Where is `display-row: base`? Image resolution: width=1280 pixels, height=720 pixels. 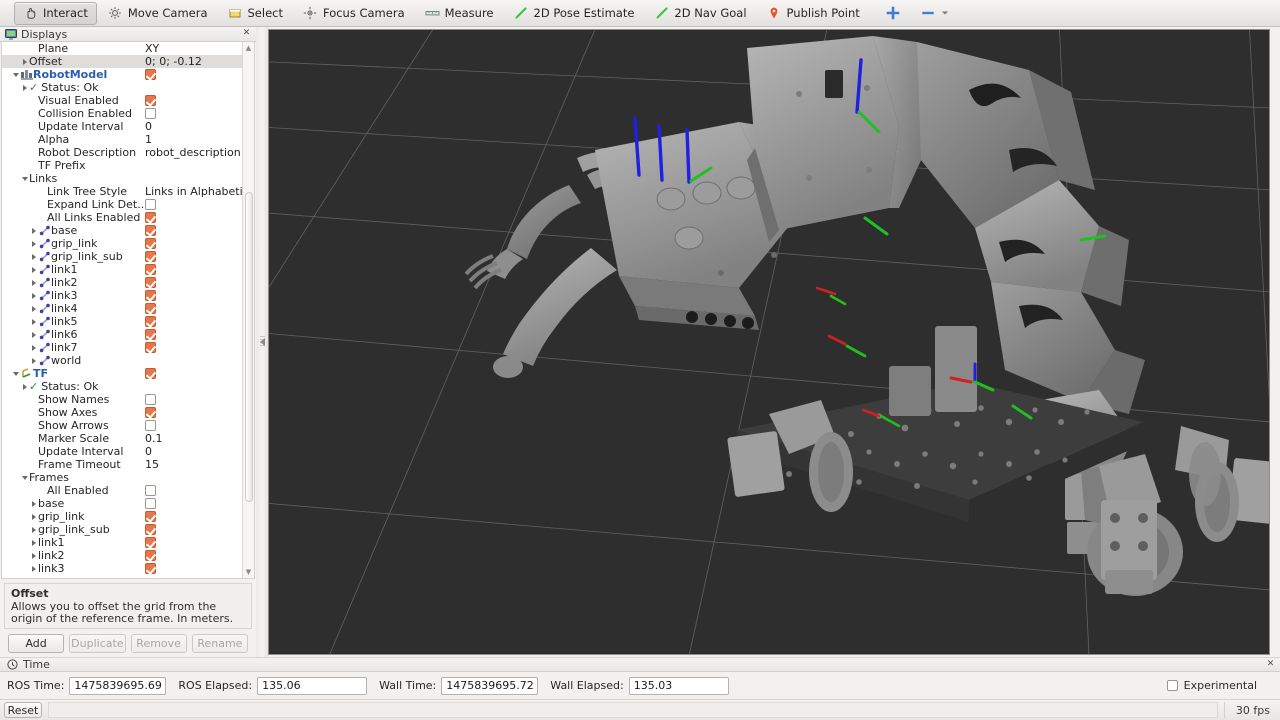 display-row: base is located at coordinates (122, 503).